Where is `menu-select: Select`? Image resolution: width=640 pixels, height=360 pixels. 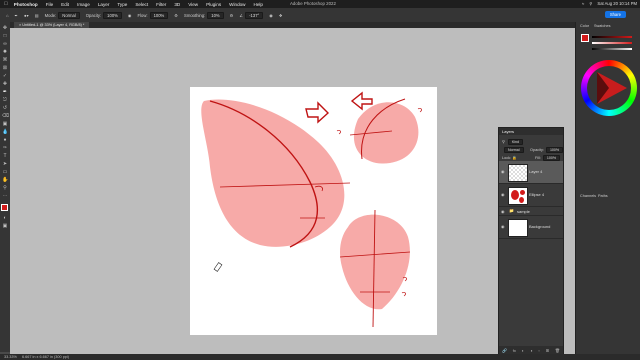 menu-select: Select is located at coordinates (141, 4).